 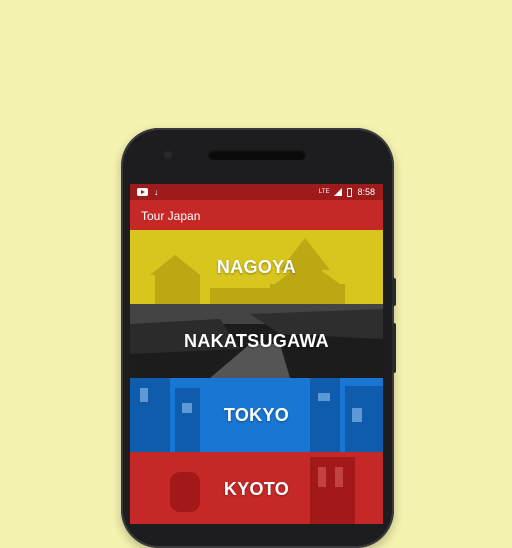 I want to click on city-name: NAKATSUGAWA, so click(x=256, y=340).